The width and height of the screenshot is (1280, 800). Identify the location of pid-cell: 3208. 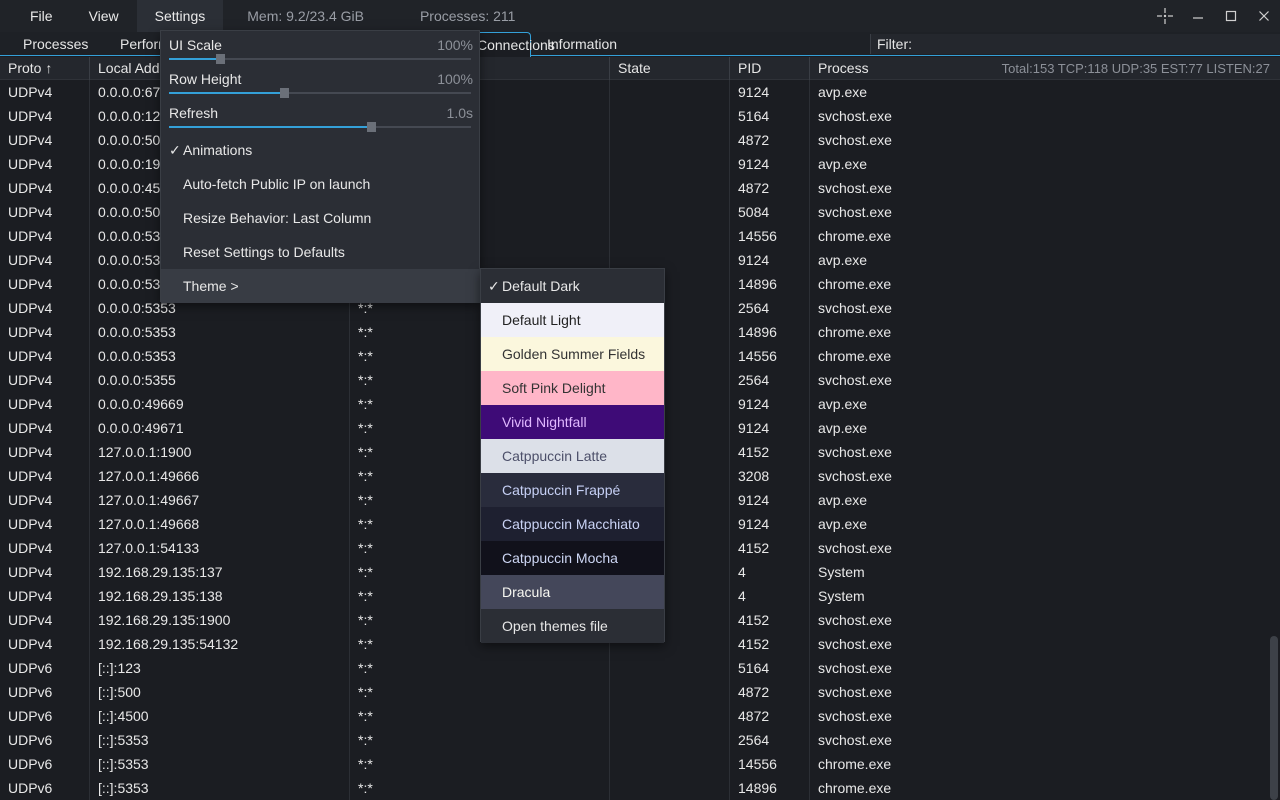
(754, 476).